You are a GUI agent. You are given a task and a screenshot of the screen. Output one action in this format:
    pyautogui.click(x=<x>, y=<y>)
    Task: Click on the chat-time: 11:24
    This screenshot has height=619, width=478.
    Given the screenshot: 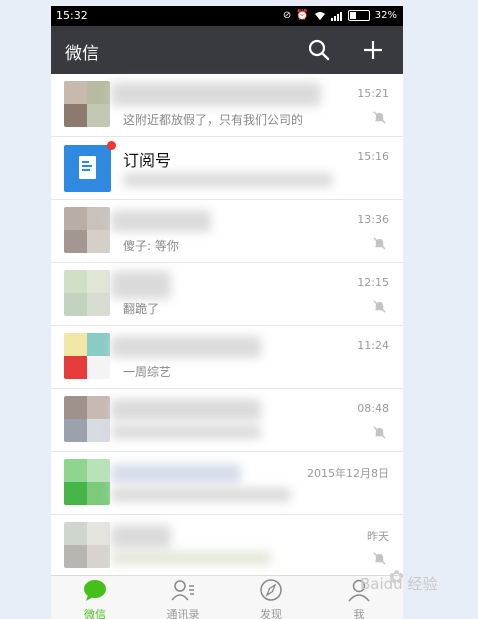 What is the action you would take?
    pyautogui.click(x=373, y=345)
    